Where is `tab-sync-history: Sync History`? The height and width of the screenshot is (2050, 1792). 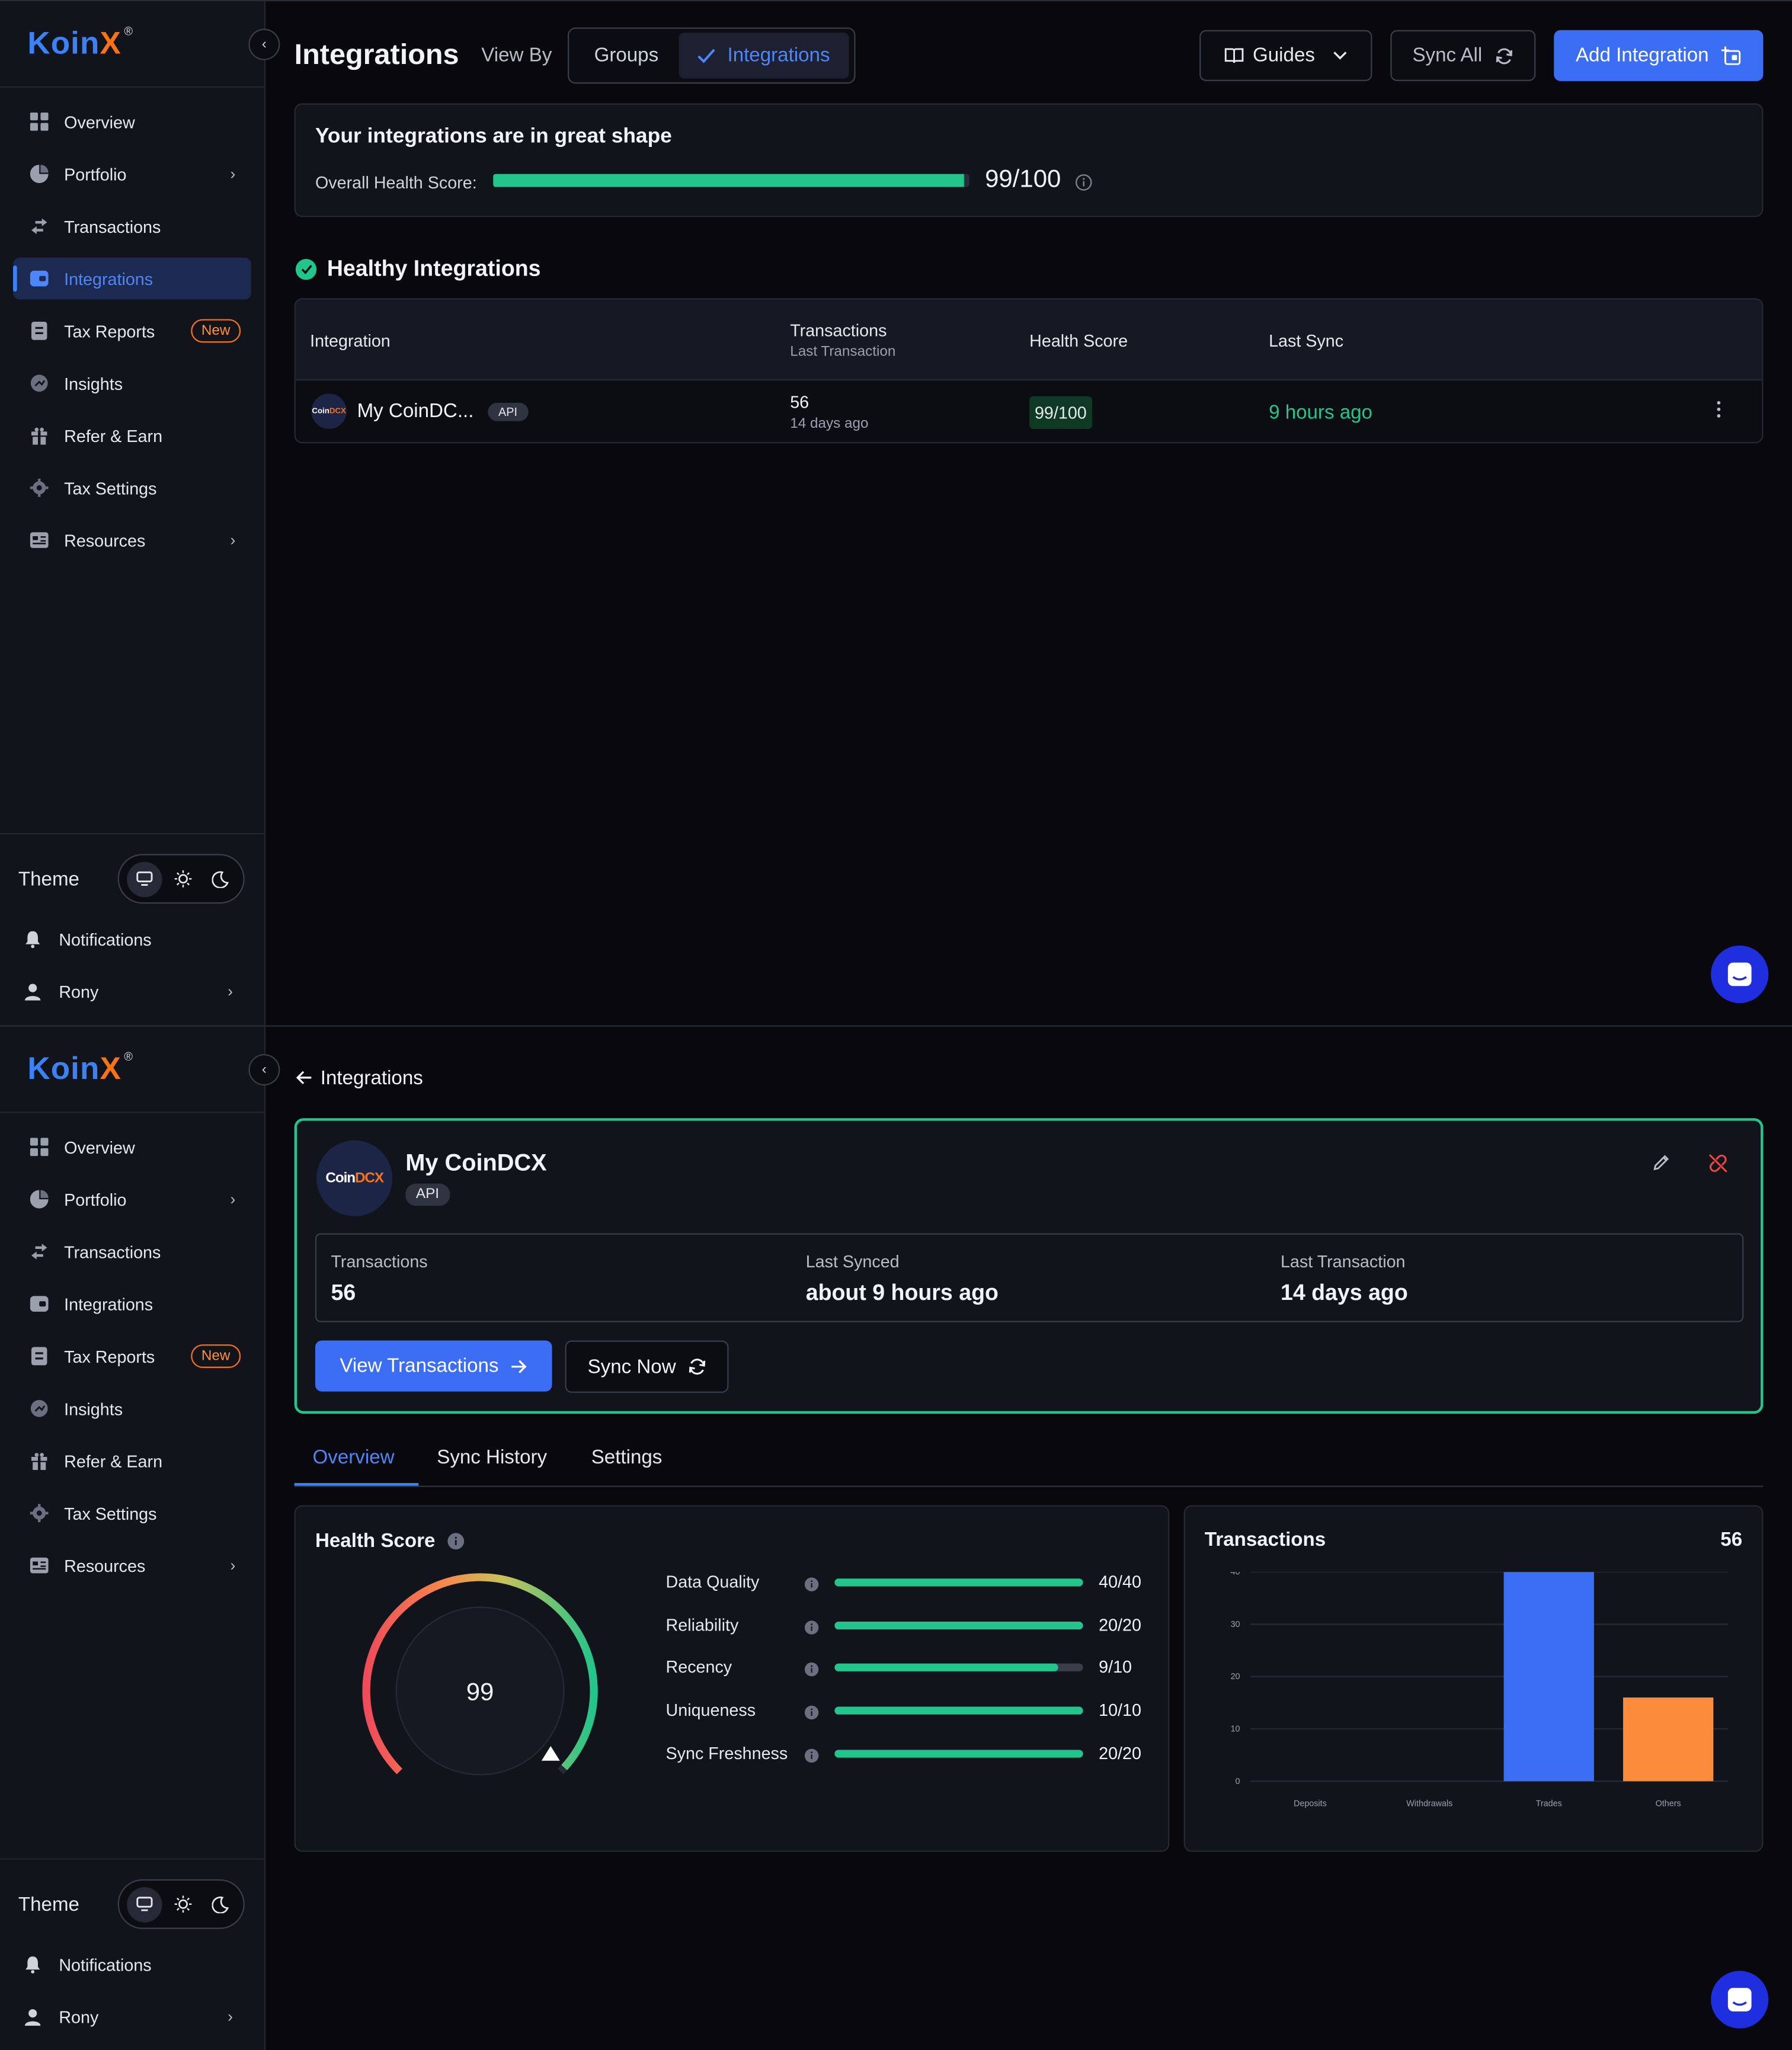
tab-sync-history: Sync History is located at coordinates (492, 1457).